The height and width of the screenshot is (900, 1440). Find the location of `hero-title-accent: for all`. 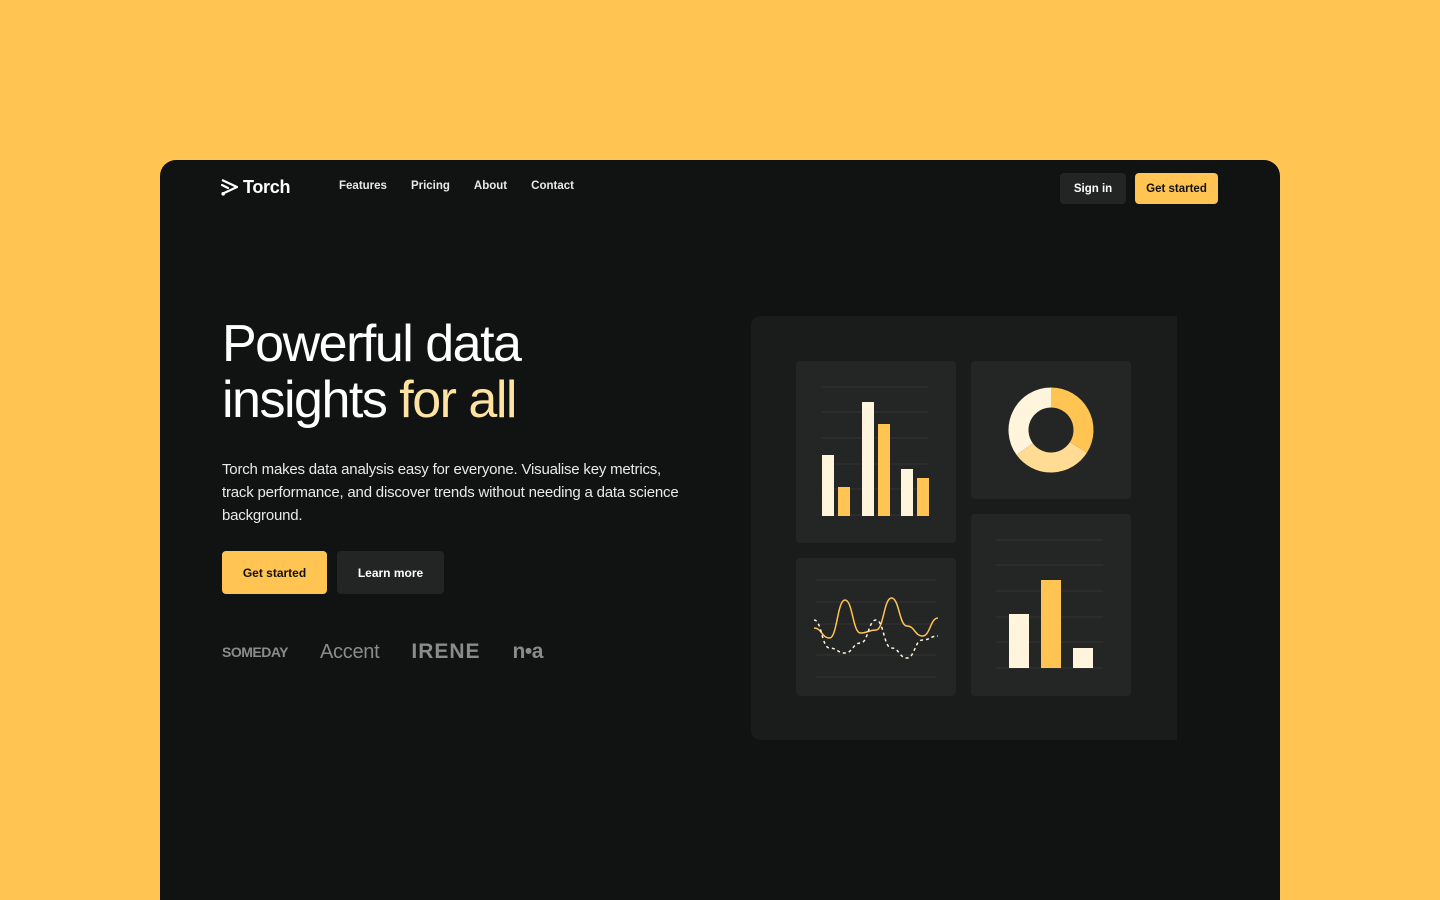

hero-title-accent: for all is located at coordinates (458, 400).